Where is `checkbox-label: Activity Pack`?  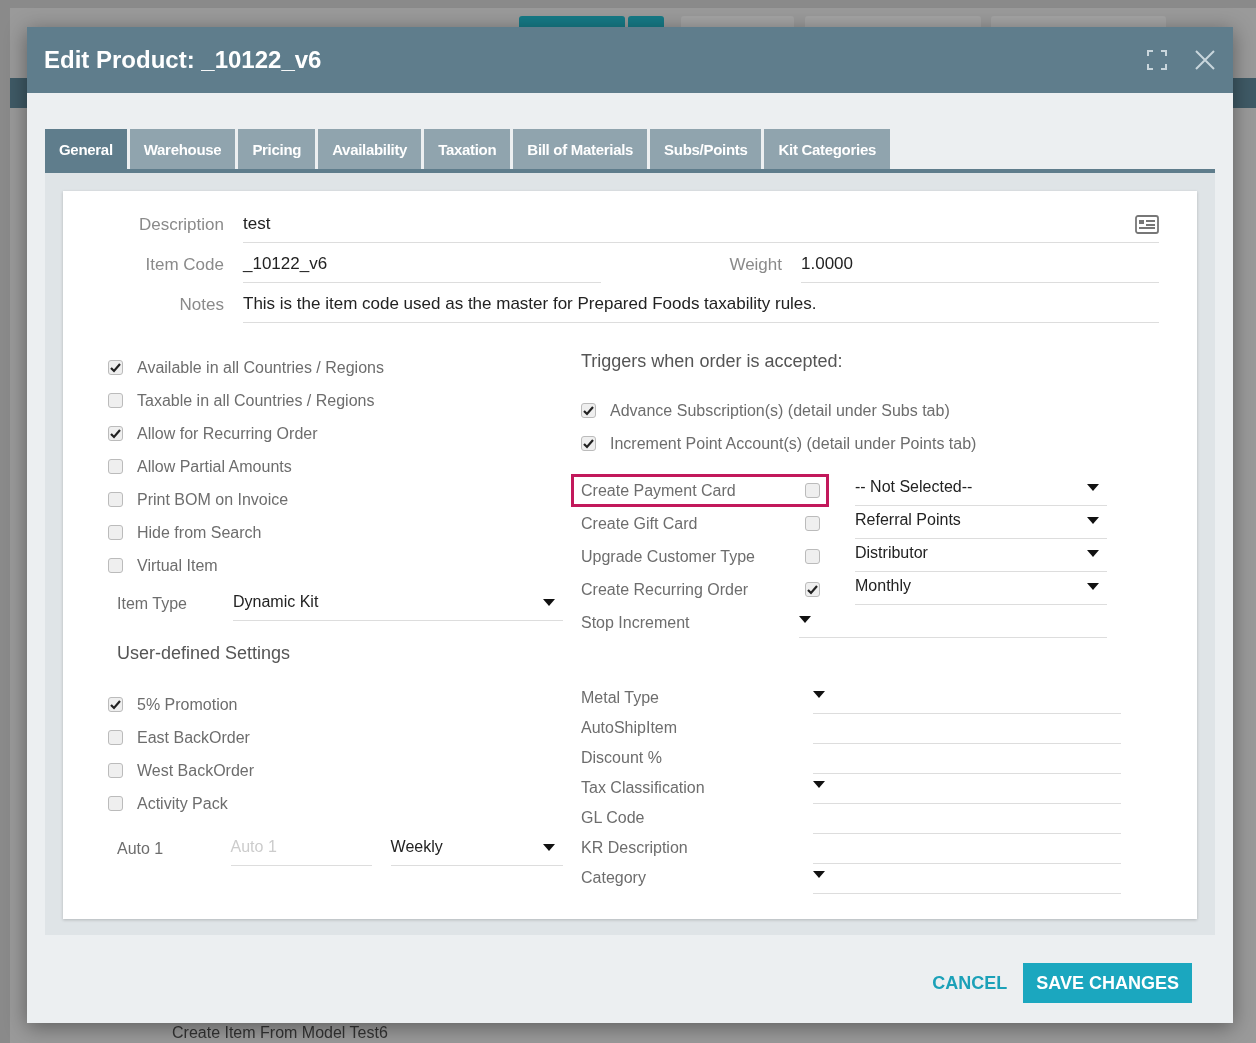 checkbox-label: Activity Pack is located at coordinates (182, 803).